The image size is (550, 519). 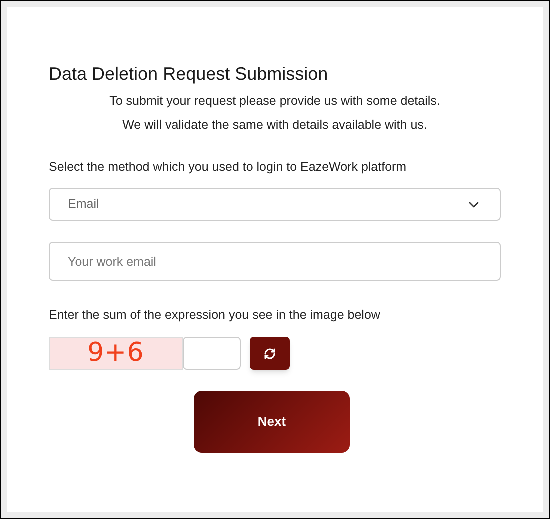 I want to click on intro-text: To submit your request please provide us with some details., so click(x=275, y=101).